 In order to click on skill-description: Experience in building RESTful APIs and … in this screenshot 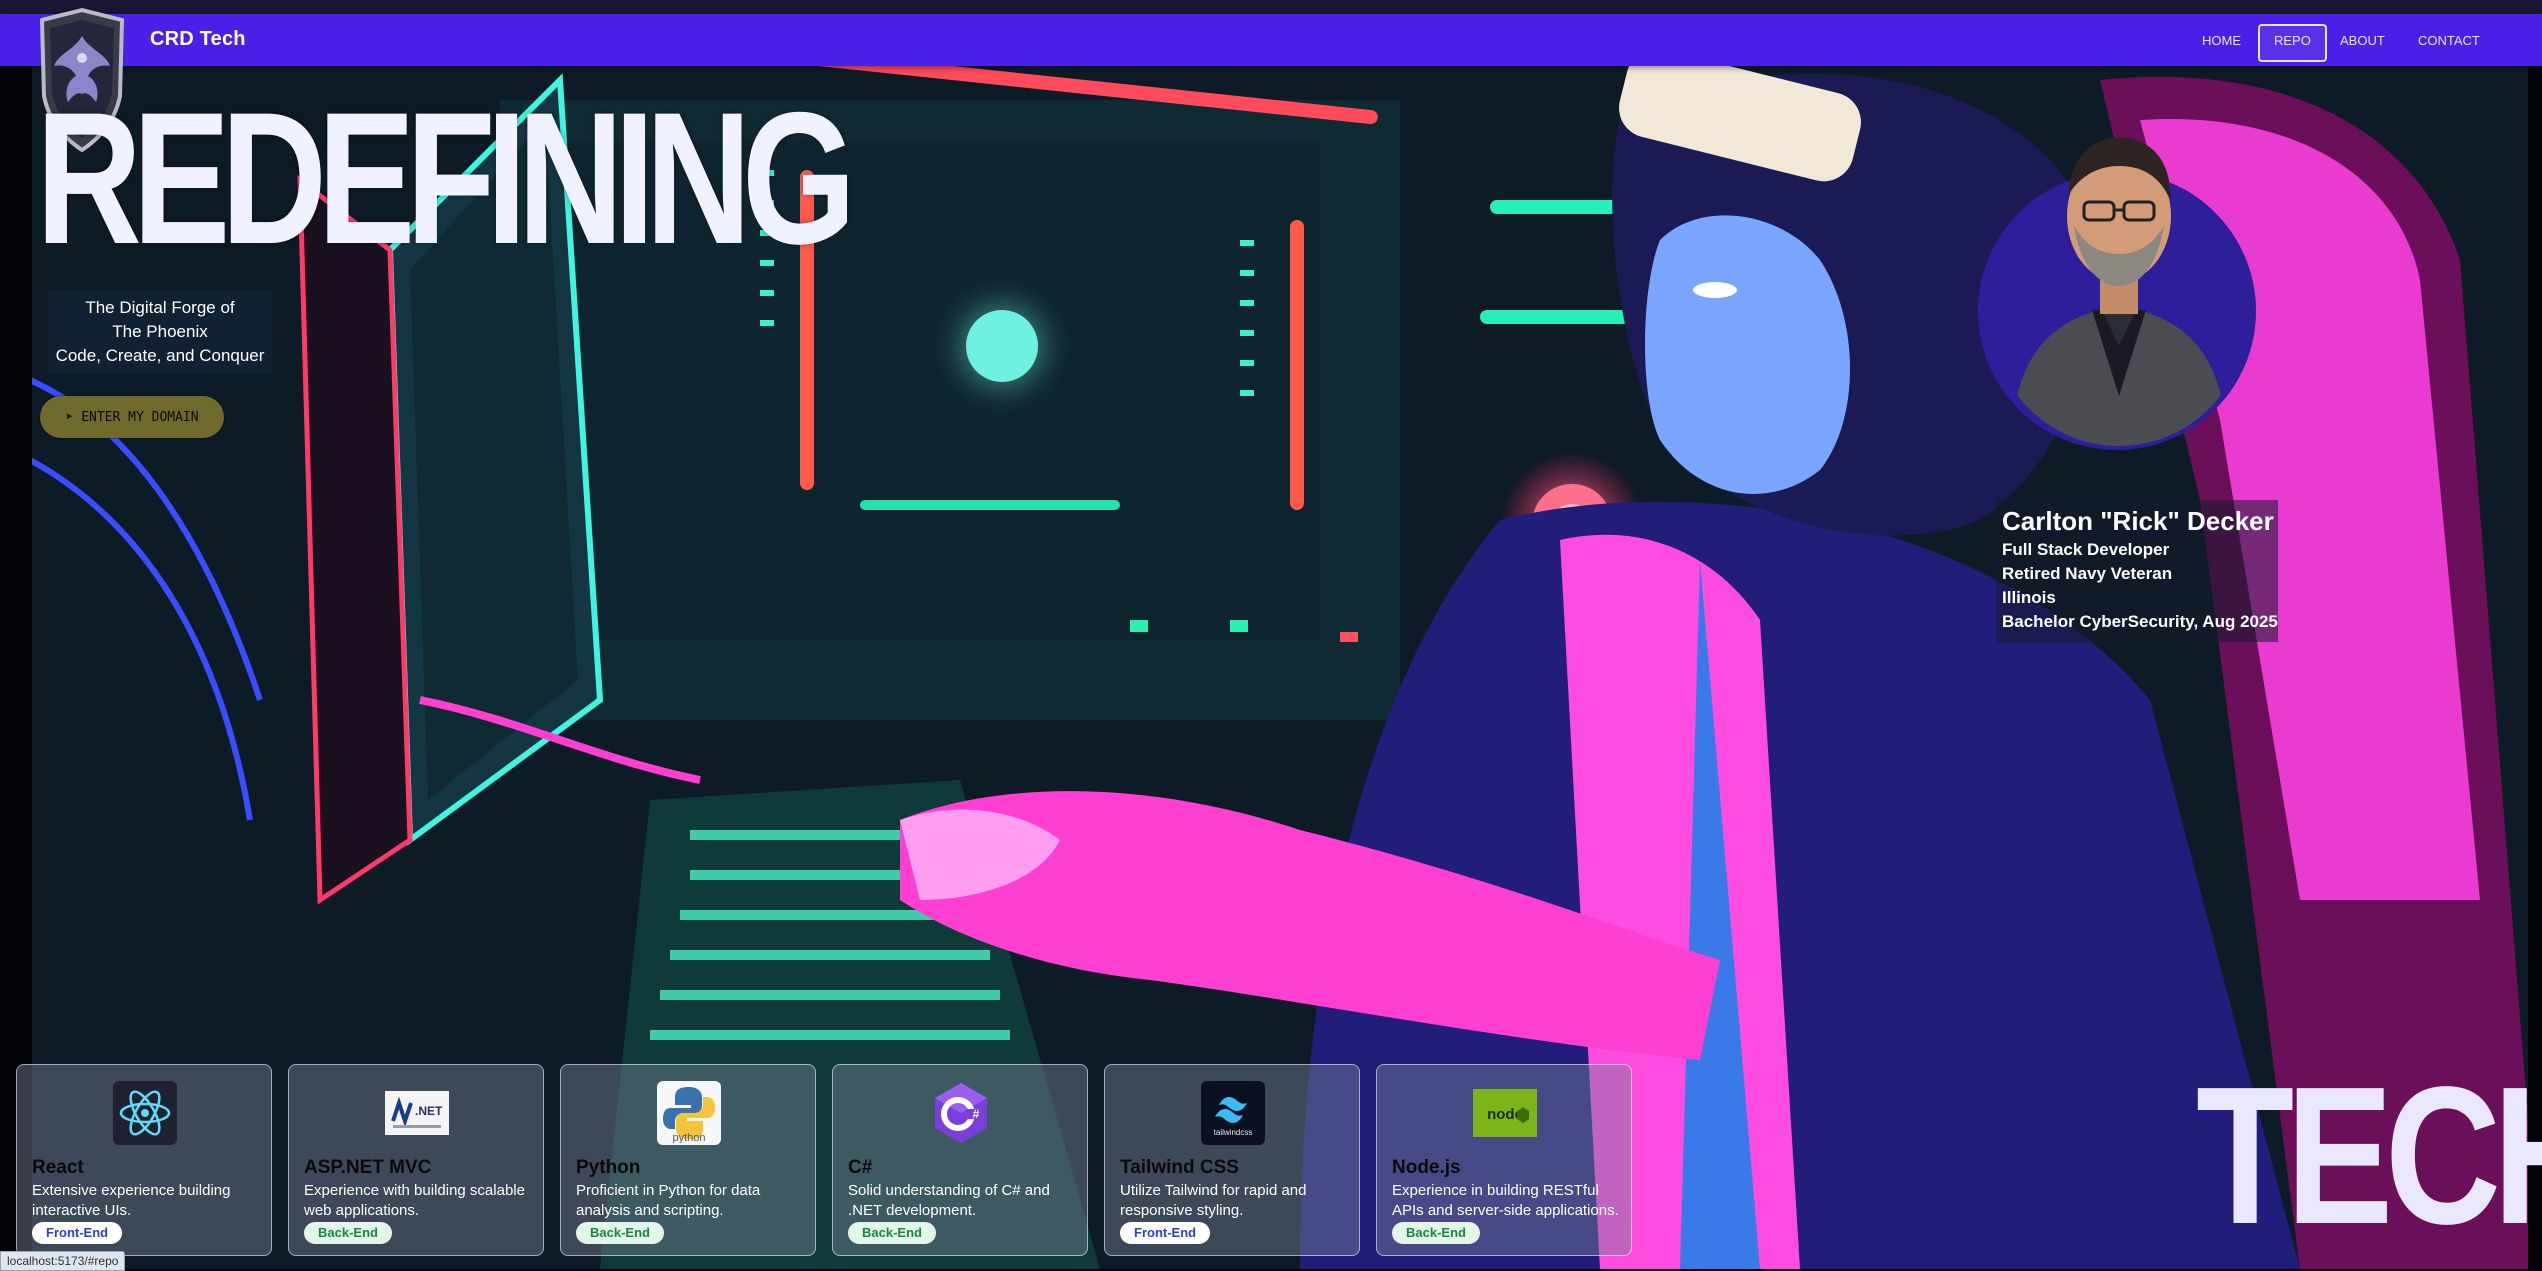, I will do `click(1505, 1200)`.